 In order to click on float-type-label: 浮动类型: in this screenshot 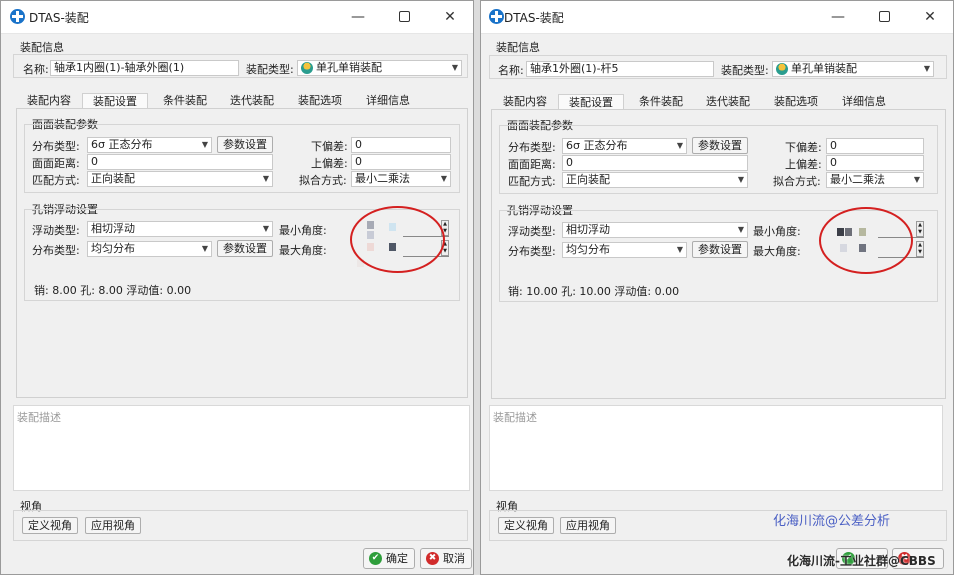, I will do `click(532, 231)`.